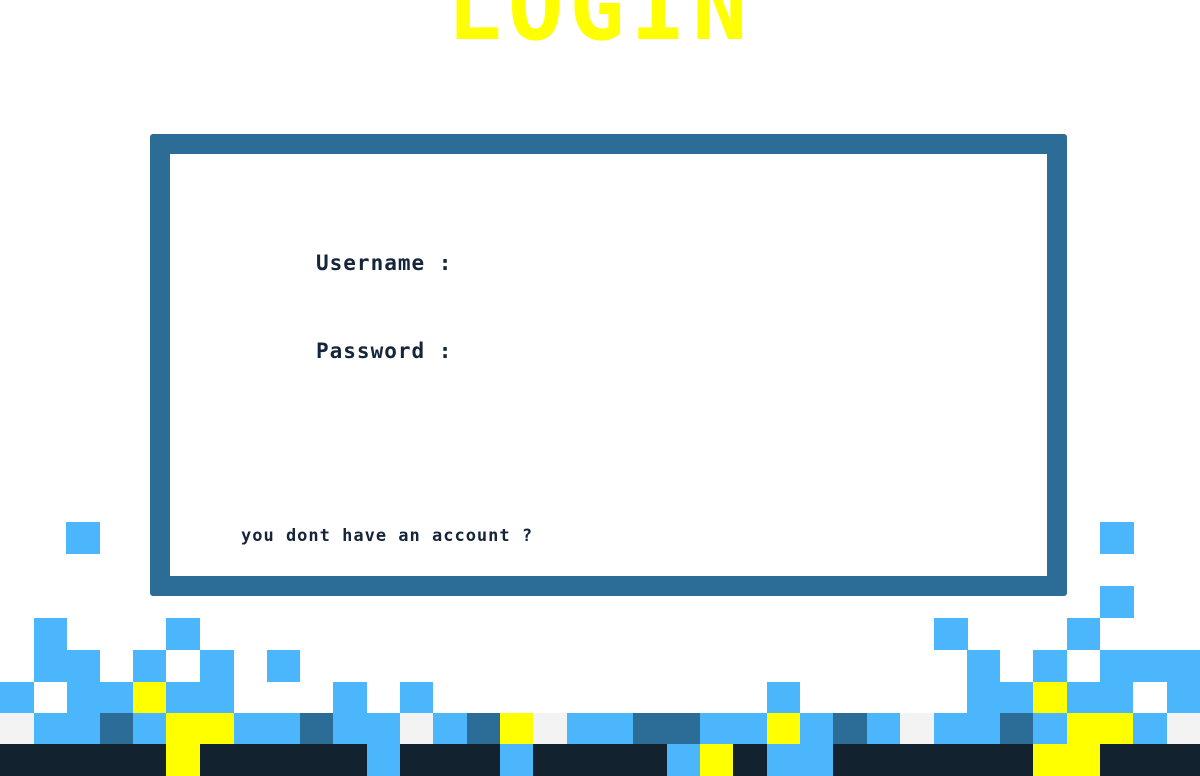  Describe the element at coordinates (725, 350) in the screenshot. I see `password-input` at that location.